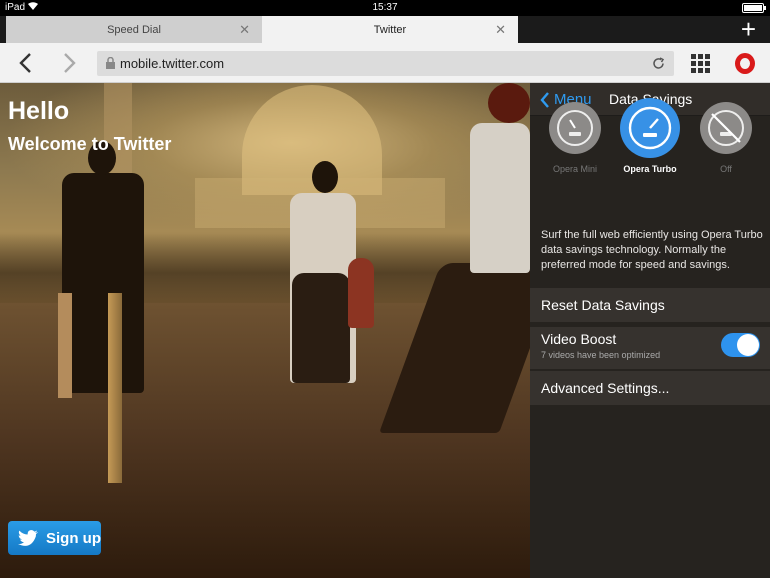 Image resolution: width=770 pixels, height=578 pixels. I want to click on browser-toolbar: mobile.twitter.com, so click(385, 63).